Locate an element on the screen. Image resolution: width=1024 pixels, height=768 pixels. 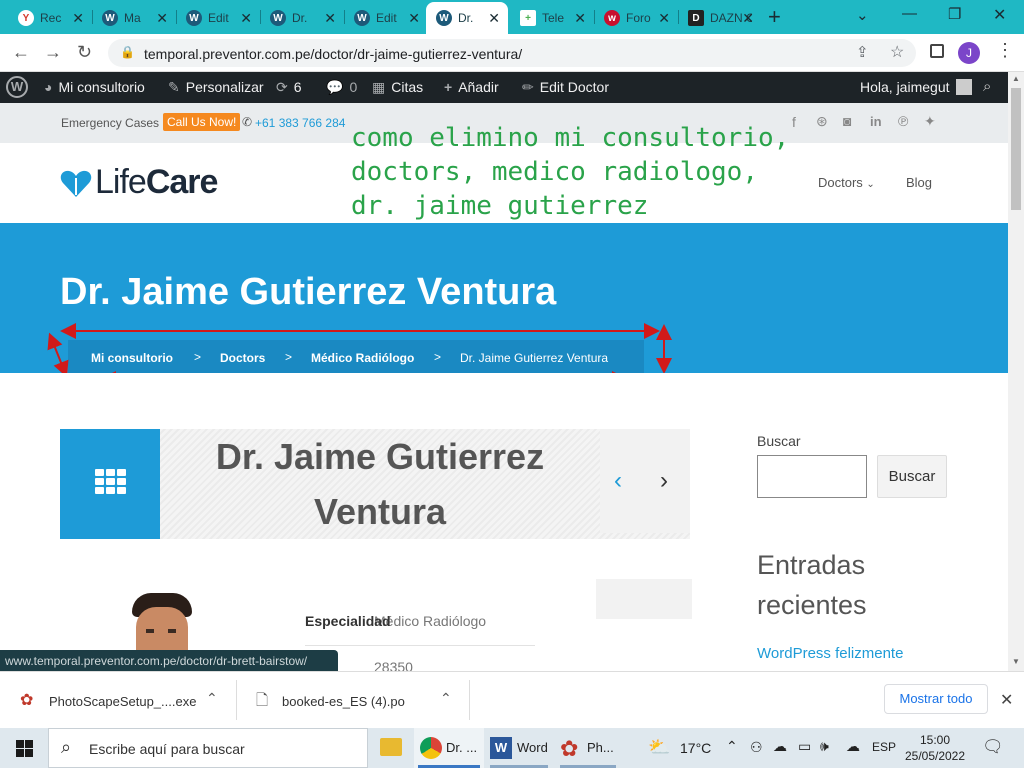
admin-site-link: ◕ Mi consultorio is located at coordinates (94, 87).